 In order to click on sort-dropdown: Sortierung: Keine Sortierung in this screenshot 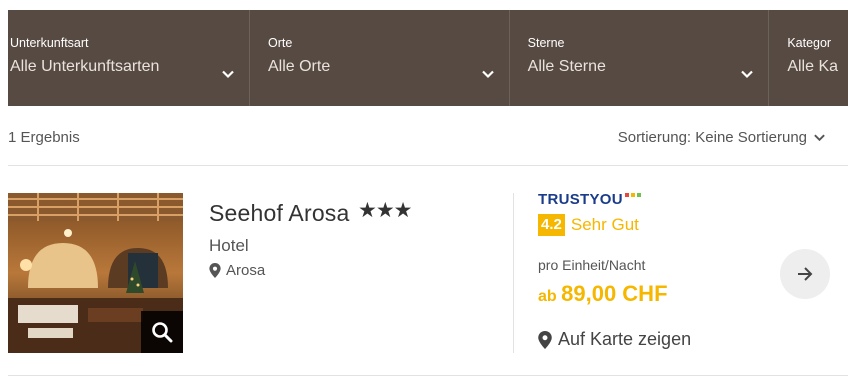, I will do `click(722, 137)`.